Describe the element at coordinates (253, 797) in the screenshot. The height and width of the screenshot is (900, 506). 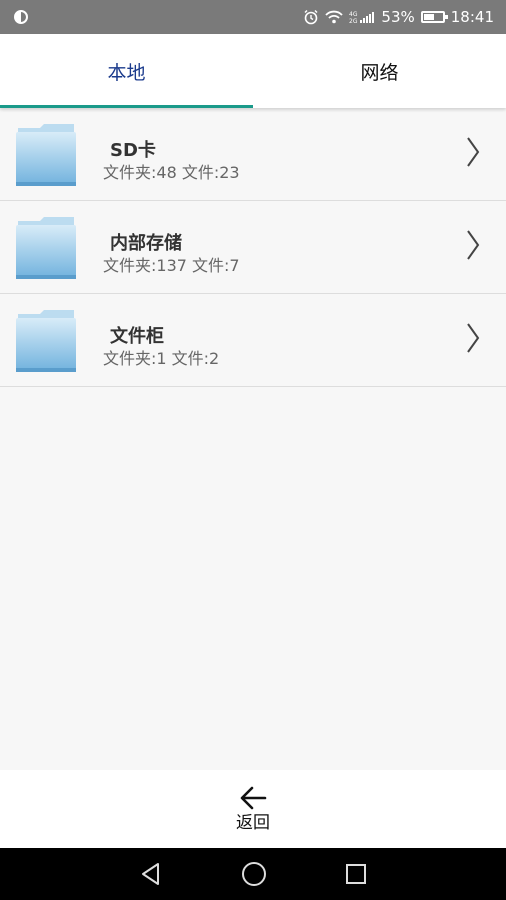
I see `arrow-left-icon` at that location.